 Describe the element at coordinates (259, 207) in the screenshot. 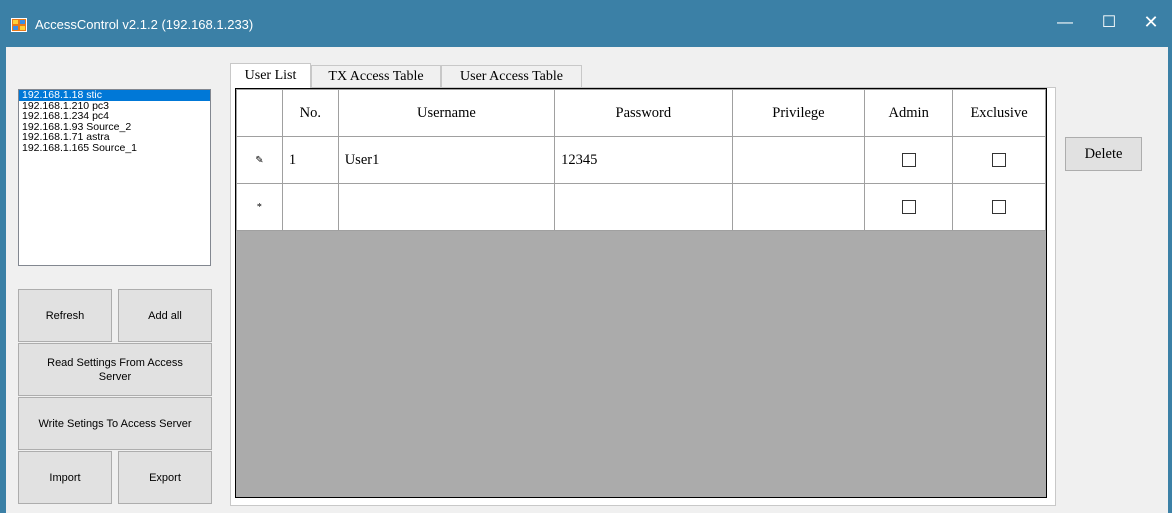

I see `asterisk-icon: *` at that location.